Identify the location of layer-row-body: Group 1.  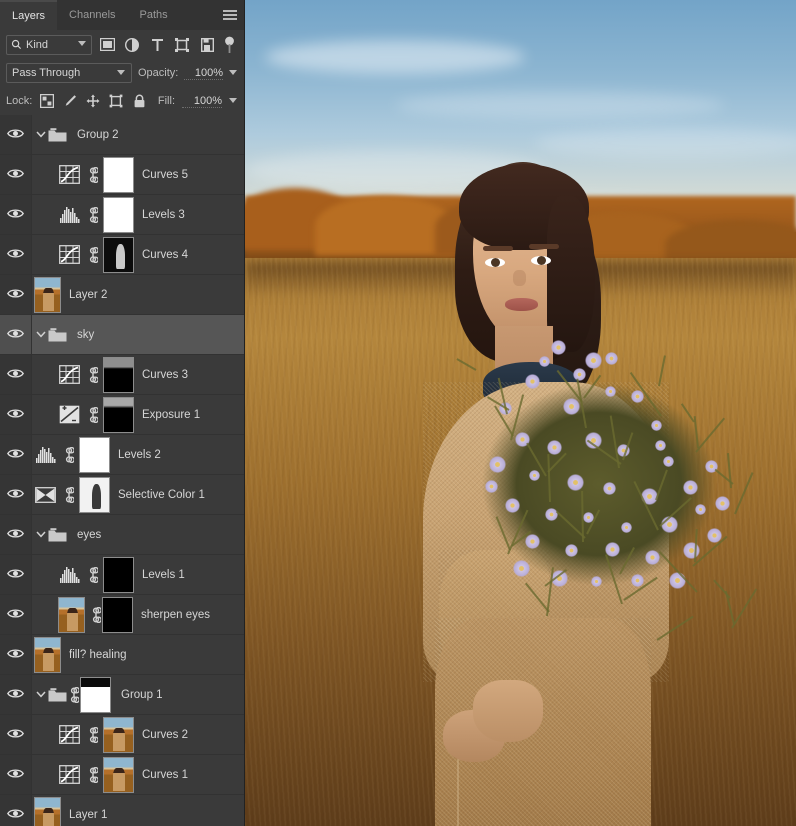
(138, 694).